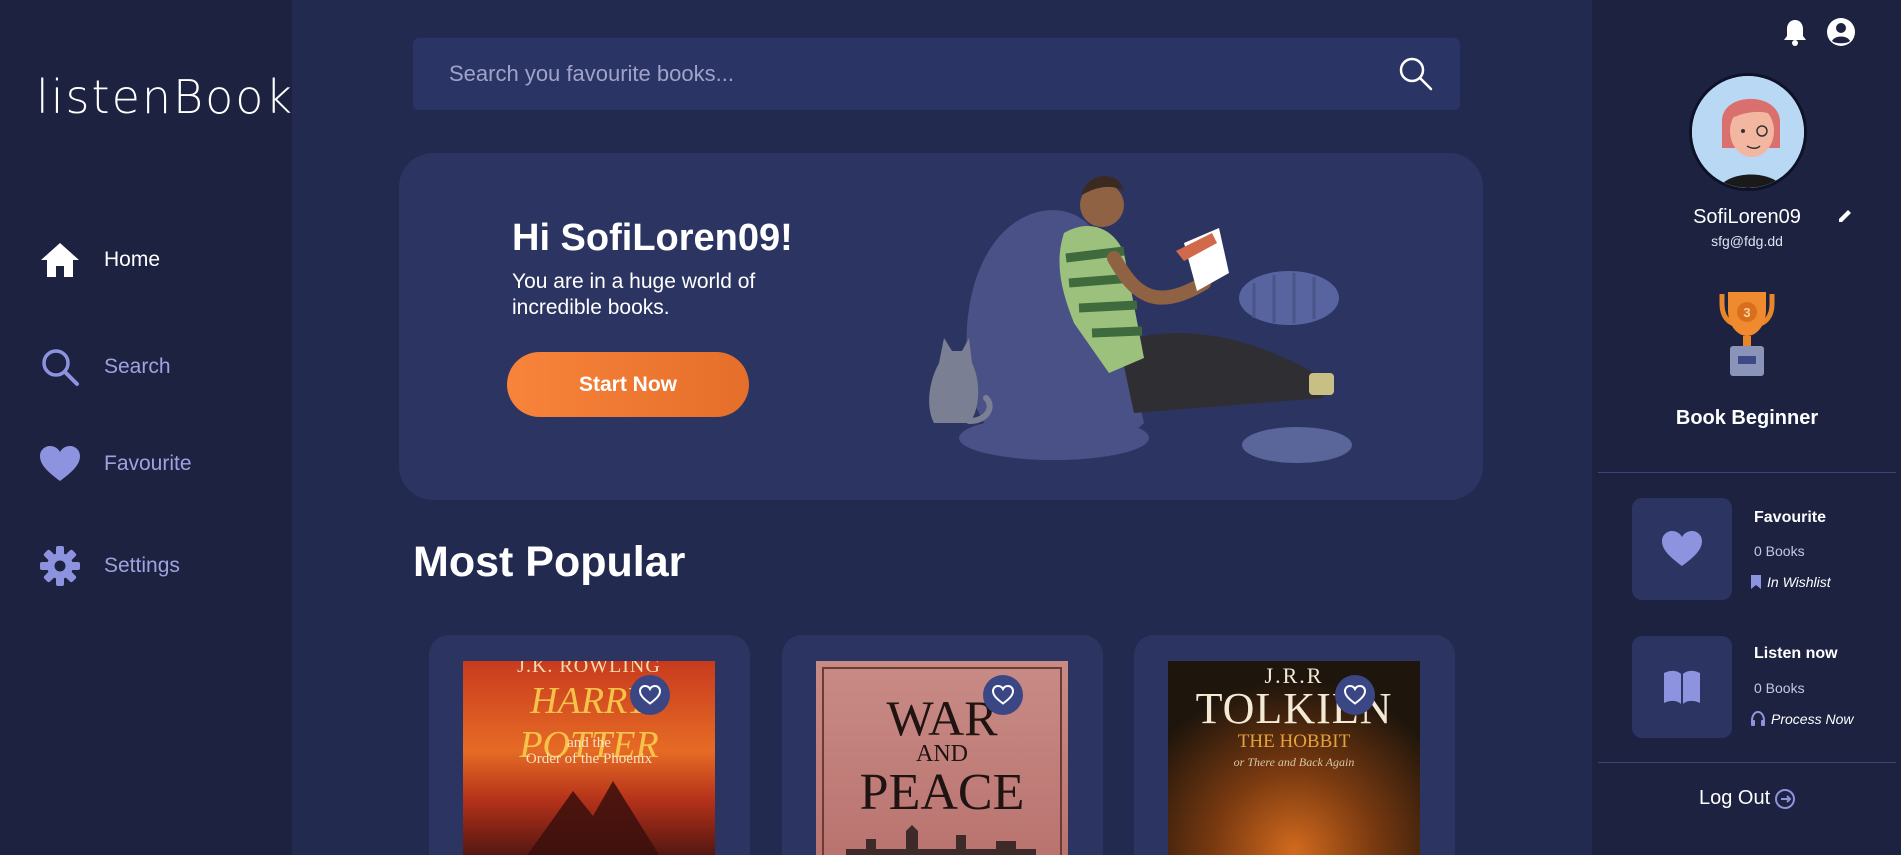 The height and width of the screenshot is (855, 1901). I want to click on nav-label-search: Search, so click(137, 366).